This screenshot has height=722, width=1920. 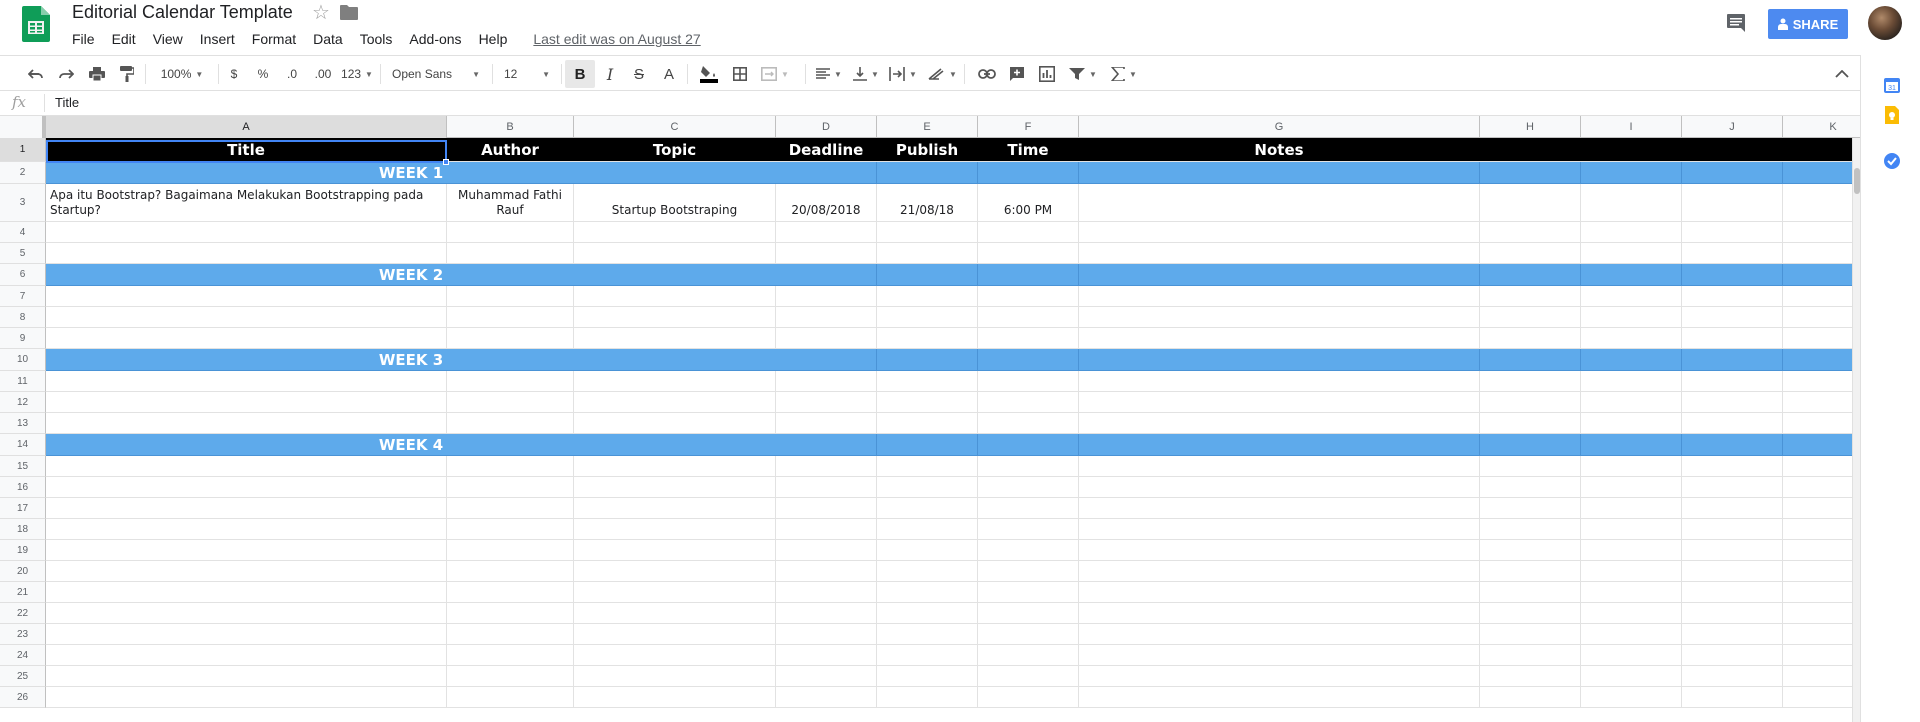 What do you see at coordinates (510, 402) in the screenshot?
I see `cell-b12` at bounding box center [510, 402].